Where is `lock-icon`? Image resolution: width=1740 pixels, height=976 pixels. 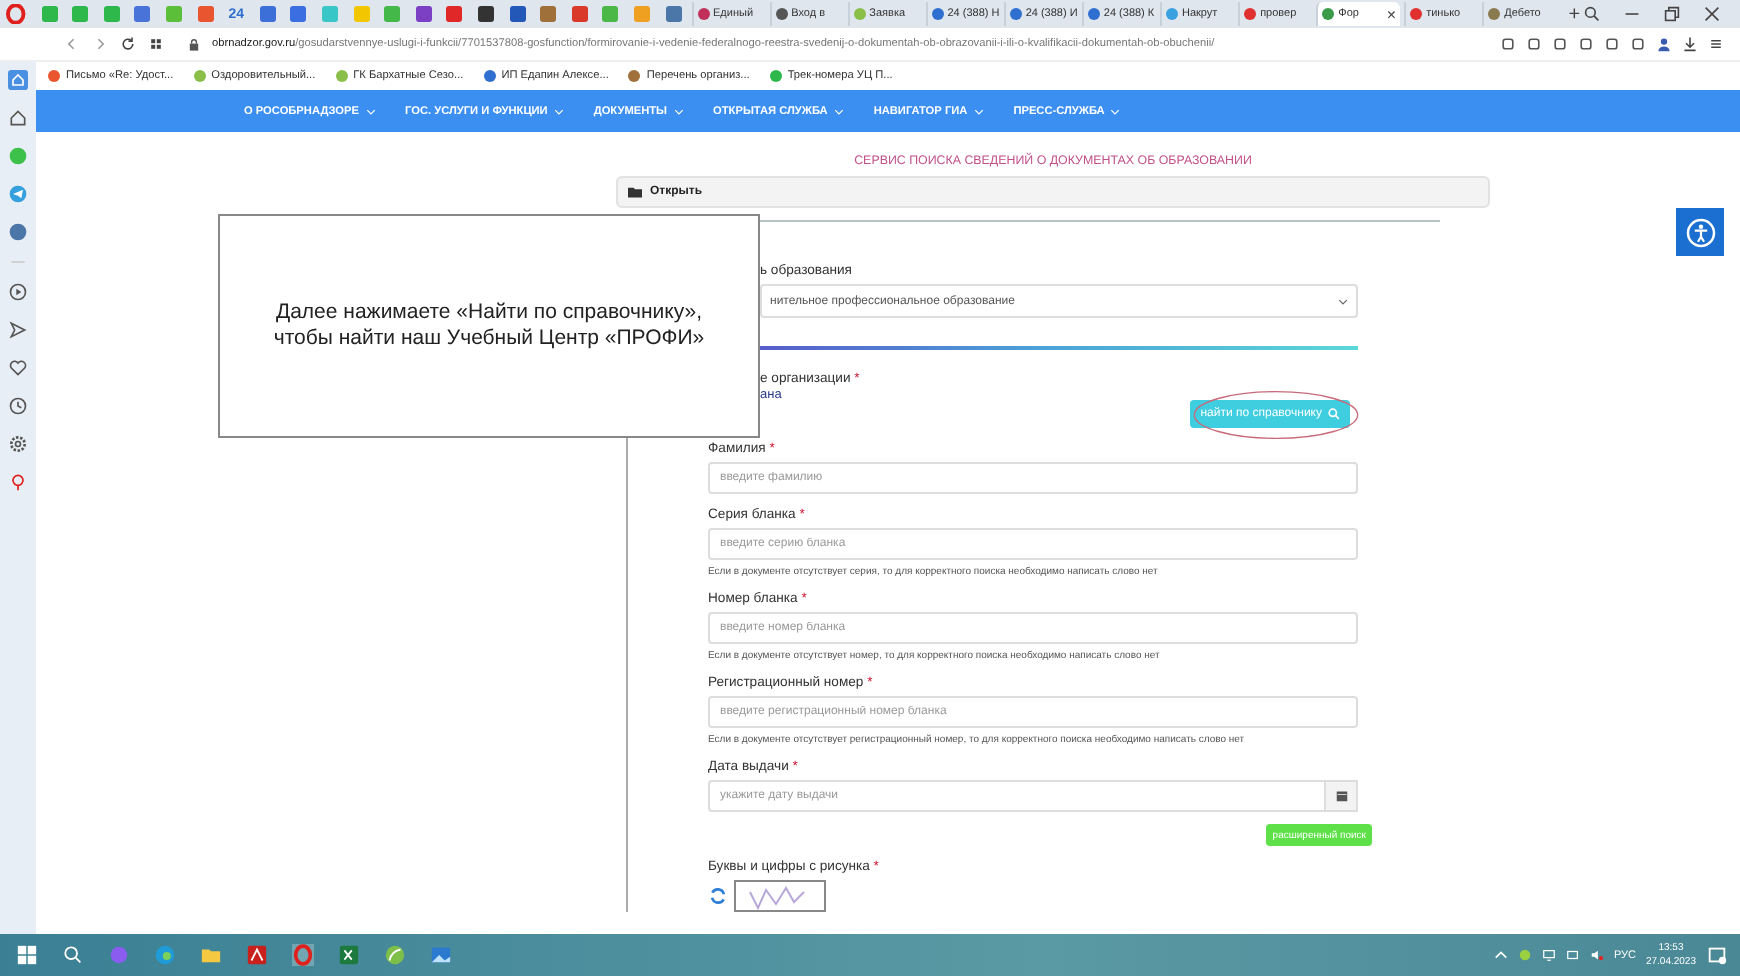
lock-icon is located at coordinates (194, 44).